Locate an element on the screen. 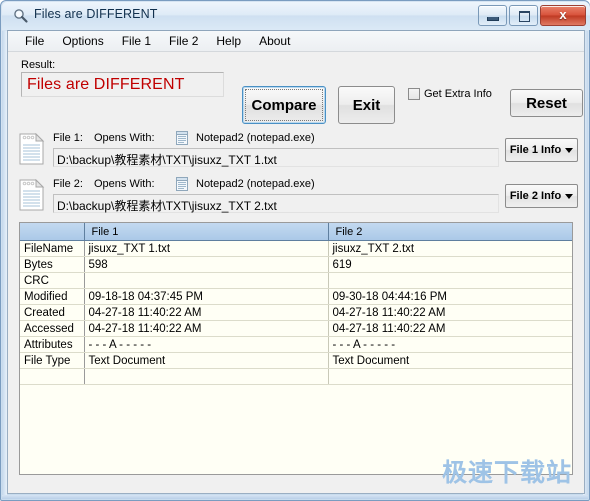  site-watermark: 极速下载站 is located at coordinates (506, 472).